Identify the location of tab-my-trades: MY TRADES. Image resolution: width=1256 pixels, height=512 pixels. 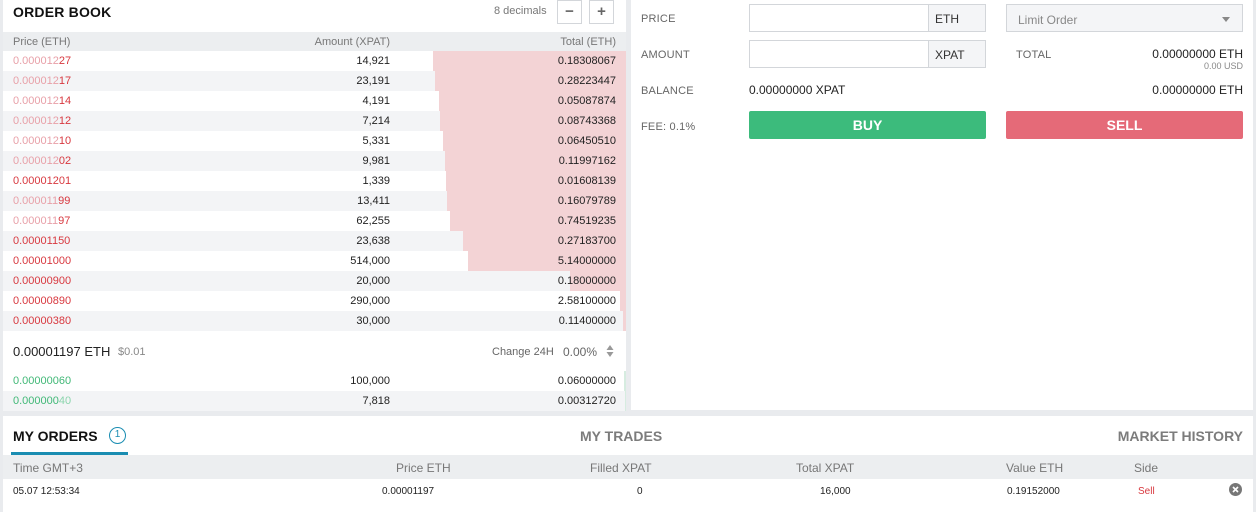
(621, 436).